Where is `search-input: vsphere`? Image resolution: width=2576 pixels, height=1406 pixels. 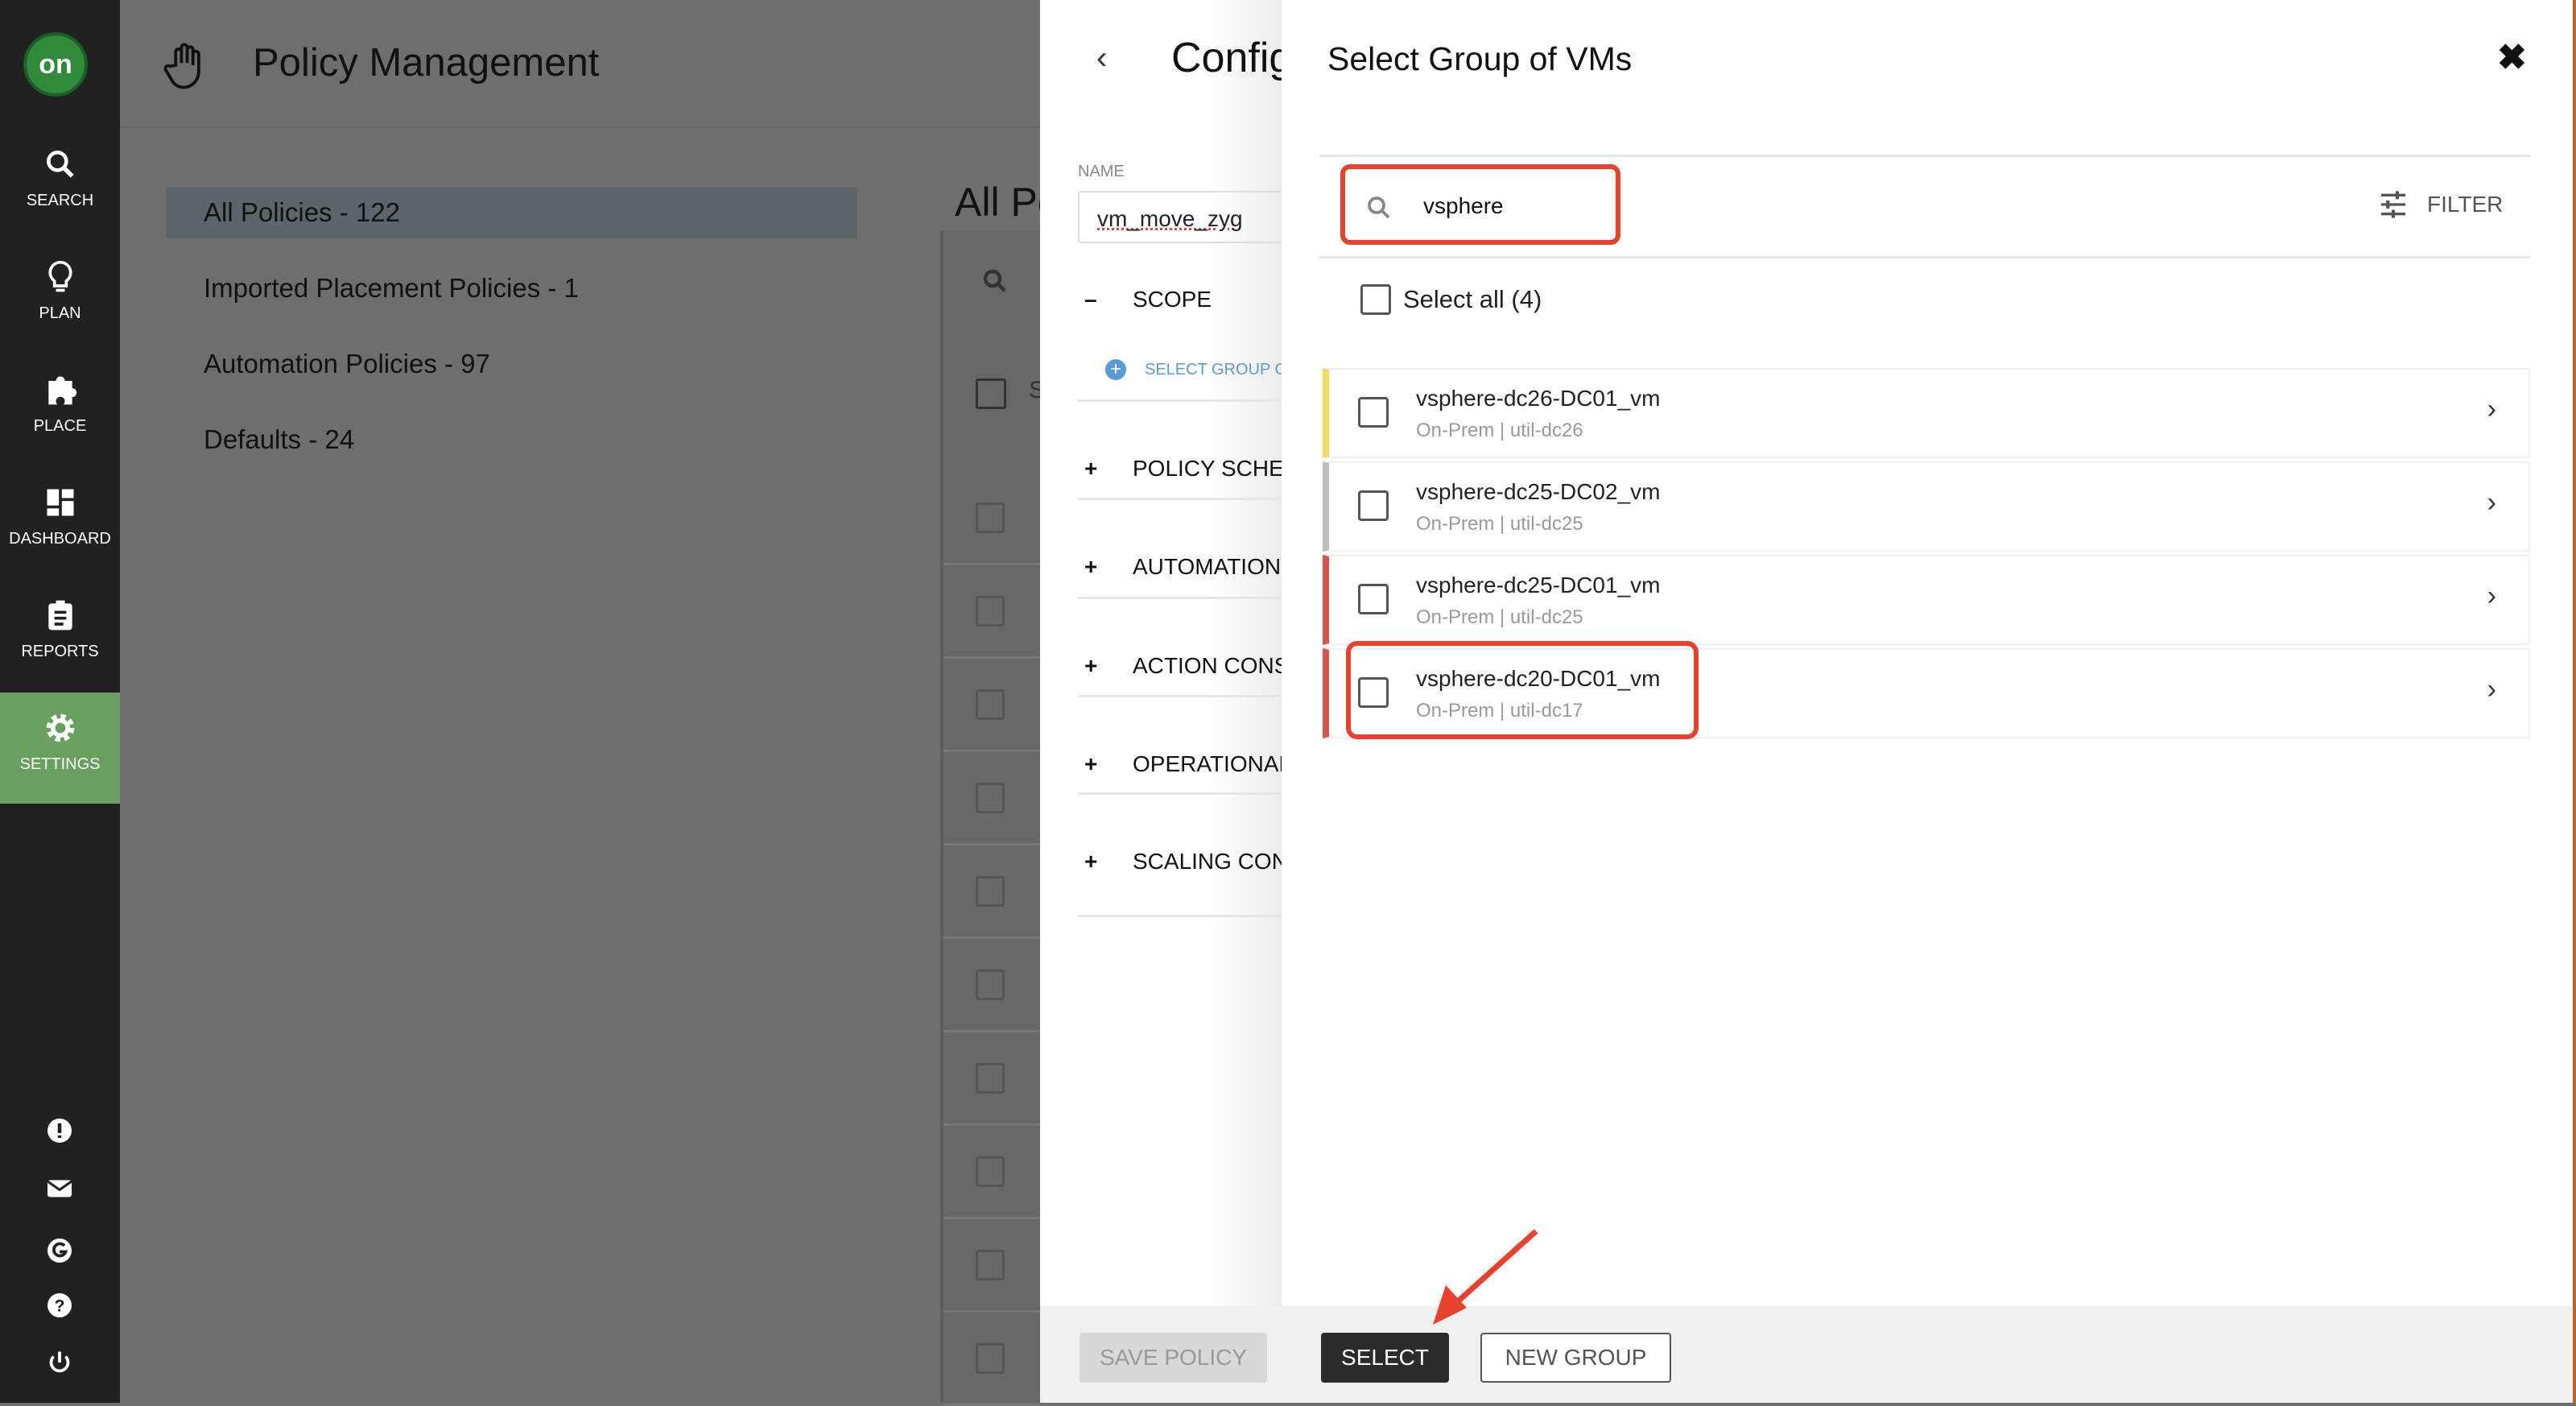 search-input: vsphere is located at coordinates (1480, 205).